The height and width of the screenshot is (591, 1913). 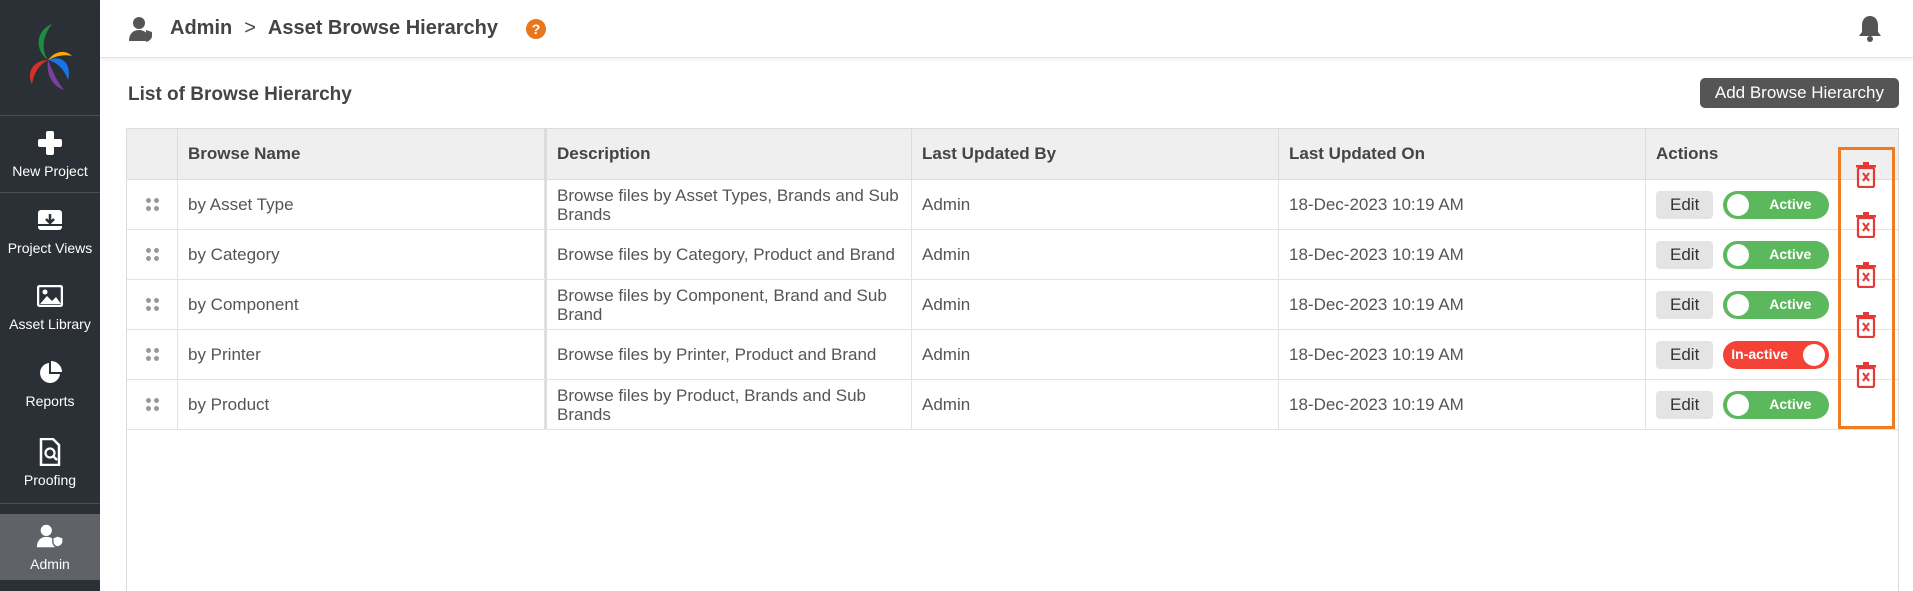 I want to click on nav-project-views: Project Views, so click(x=50, y=231).